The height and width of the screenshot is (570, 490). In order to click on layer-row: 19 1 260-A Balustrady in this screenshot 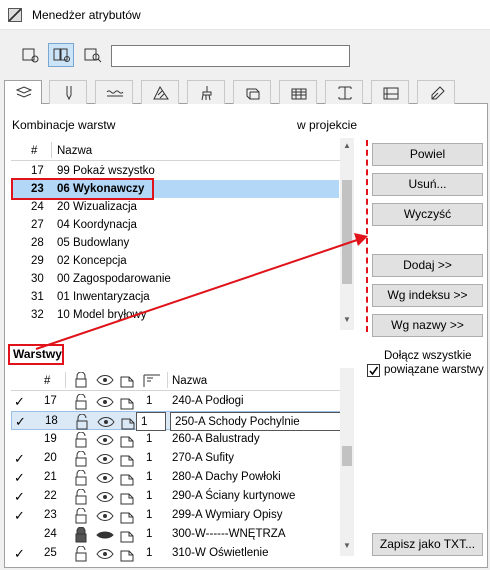, I will do `click(176, 439)`.